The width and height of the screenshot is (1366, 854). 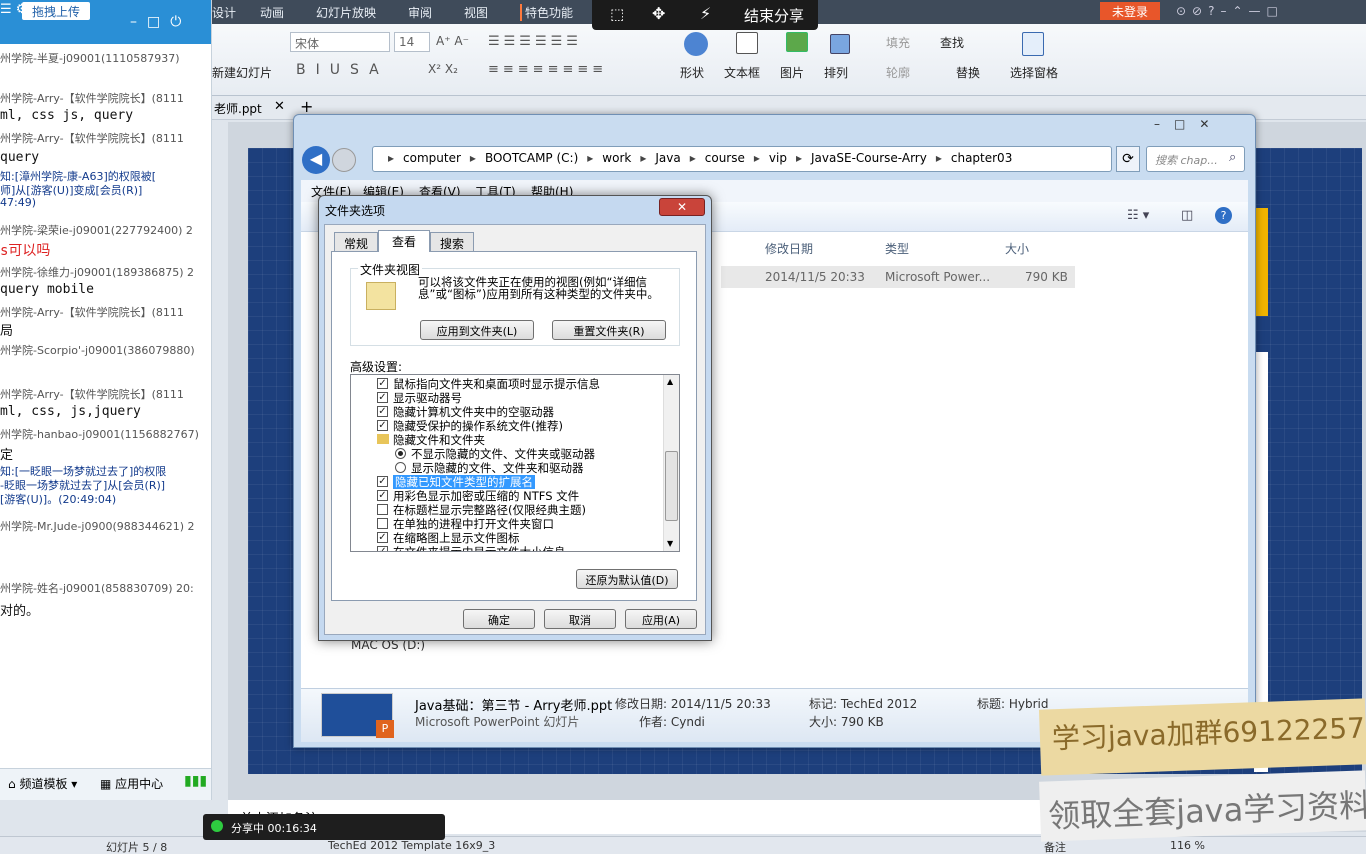 What do you see at coordinates (696, 44) in the screenshot?
I see `shape-icon` at bounding box center [696, 44].